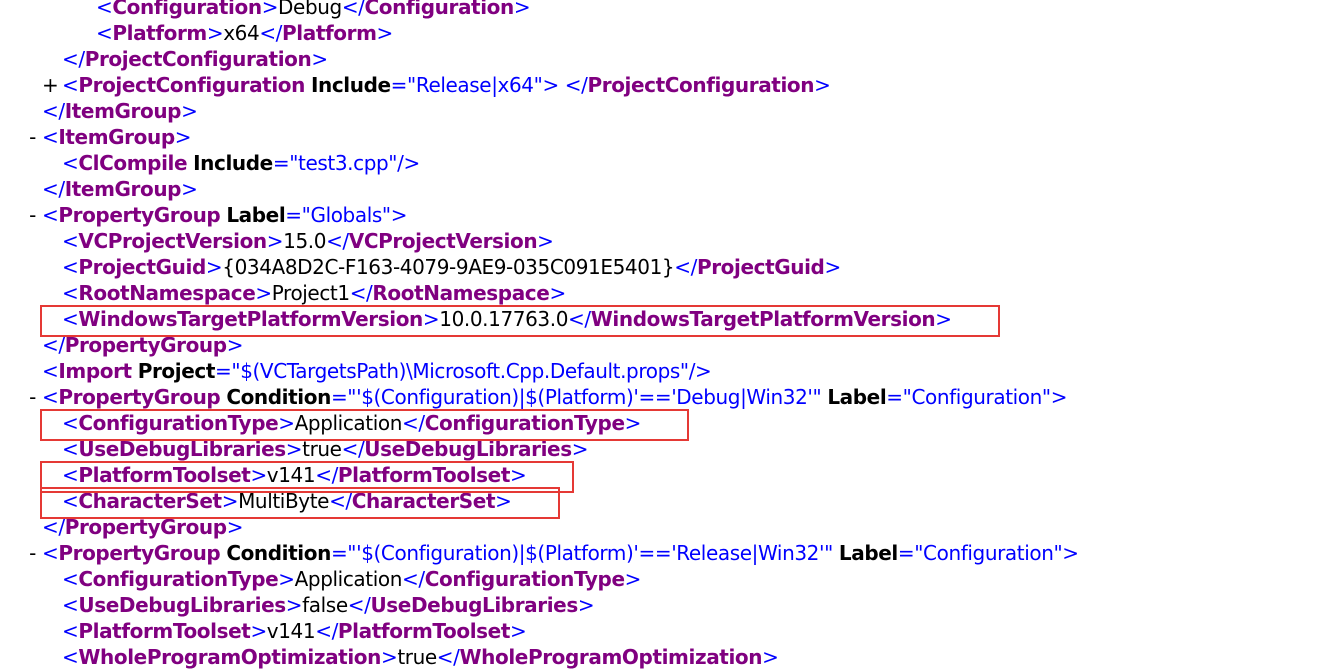 This screenshot has height=670, width=1318. What do you see at coordinates (133, 163) in the screenshot?
I see `xml-tag-name: ClCompile` at bounding box center [133, 163].